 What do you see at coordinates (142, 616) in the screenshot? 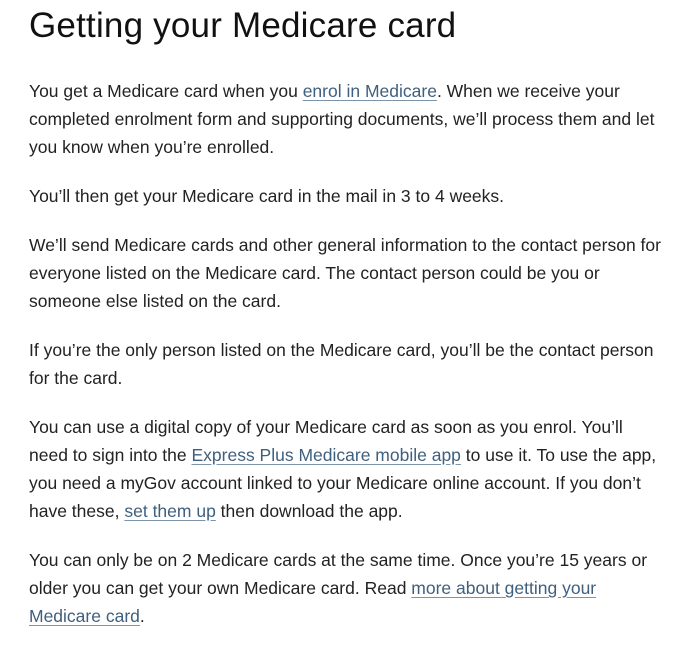
I see `paragraph-text: .` at bounding box center [142, 616].